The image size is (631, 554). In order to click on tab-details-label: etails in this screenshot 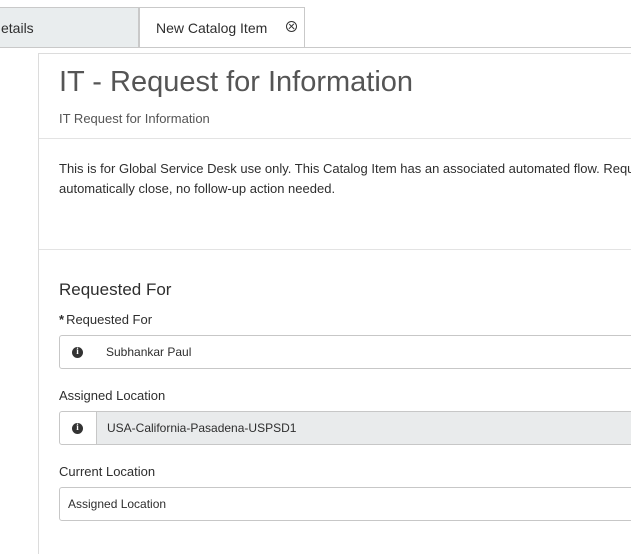, I will do `click(17, 28)`.